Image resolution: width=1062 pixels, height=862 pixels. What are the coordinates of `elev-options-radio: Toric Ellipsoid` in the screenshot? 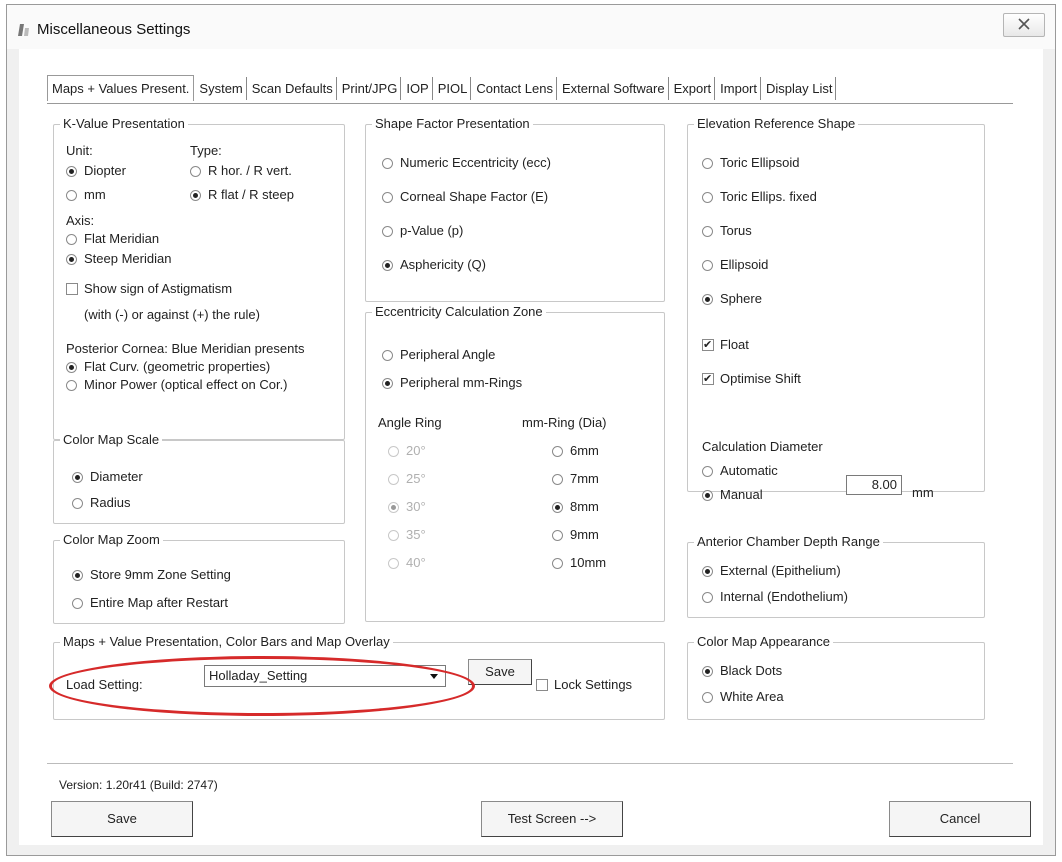 It's located at (750, 163).